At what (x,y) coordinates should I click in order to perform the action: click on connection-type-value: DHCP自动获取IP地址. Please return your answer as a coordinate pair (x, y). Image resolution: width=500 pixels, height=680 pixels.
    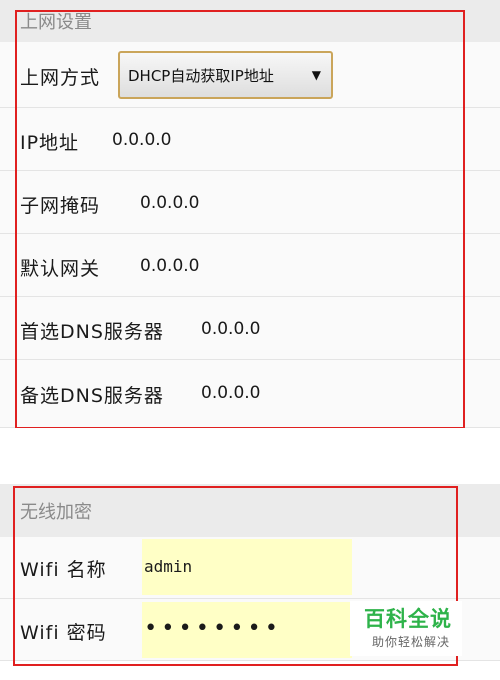
    Looking at the image, I should click on (201, 75).